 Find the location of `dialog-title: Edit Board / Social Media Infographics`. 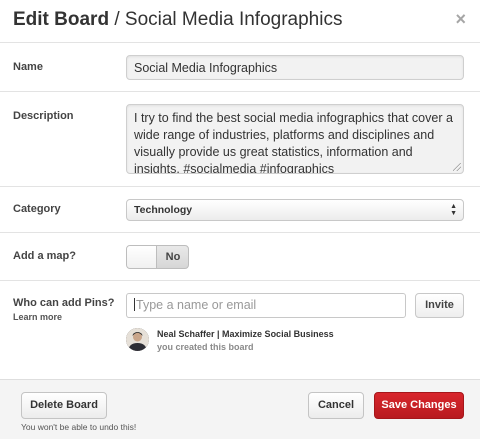

dialog-title: Edit Board / Social Media Infographics is located at coordinates (177, 20).